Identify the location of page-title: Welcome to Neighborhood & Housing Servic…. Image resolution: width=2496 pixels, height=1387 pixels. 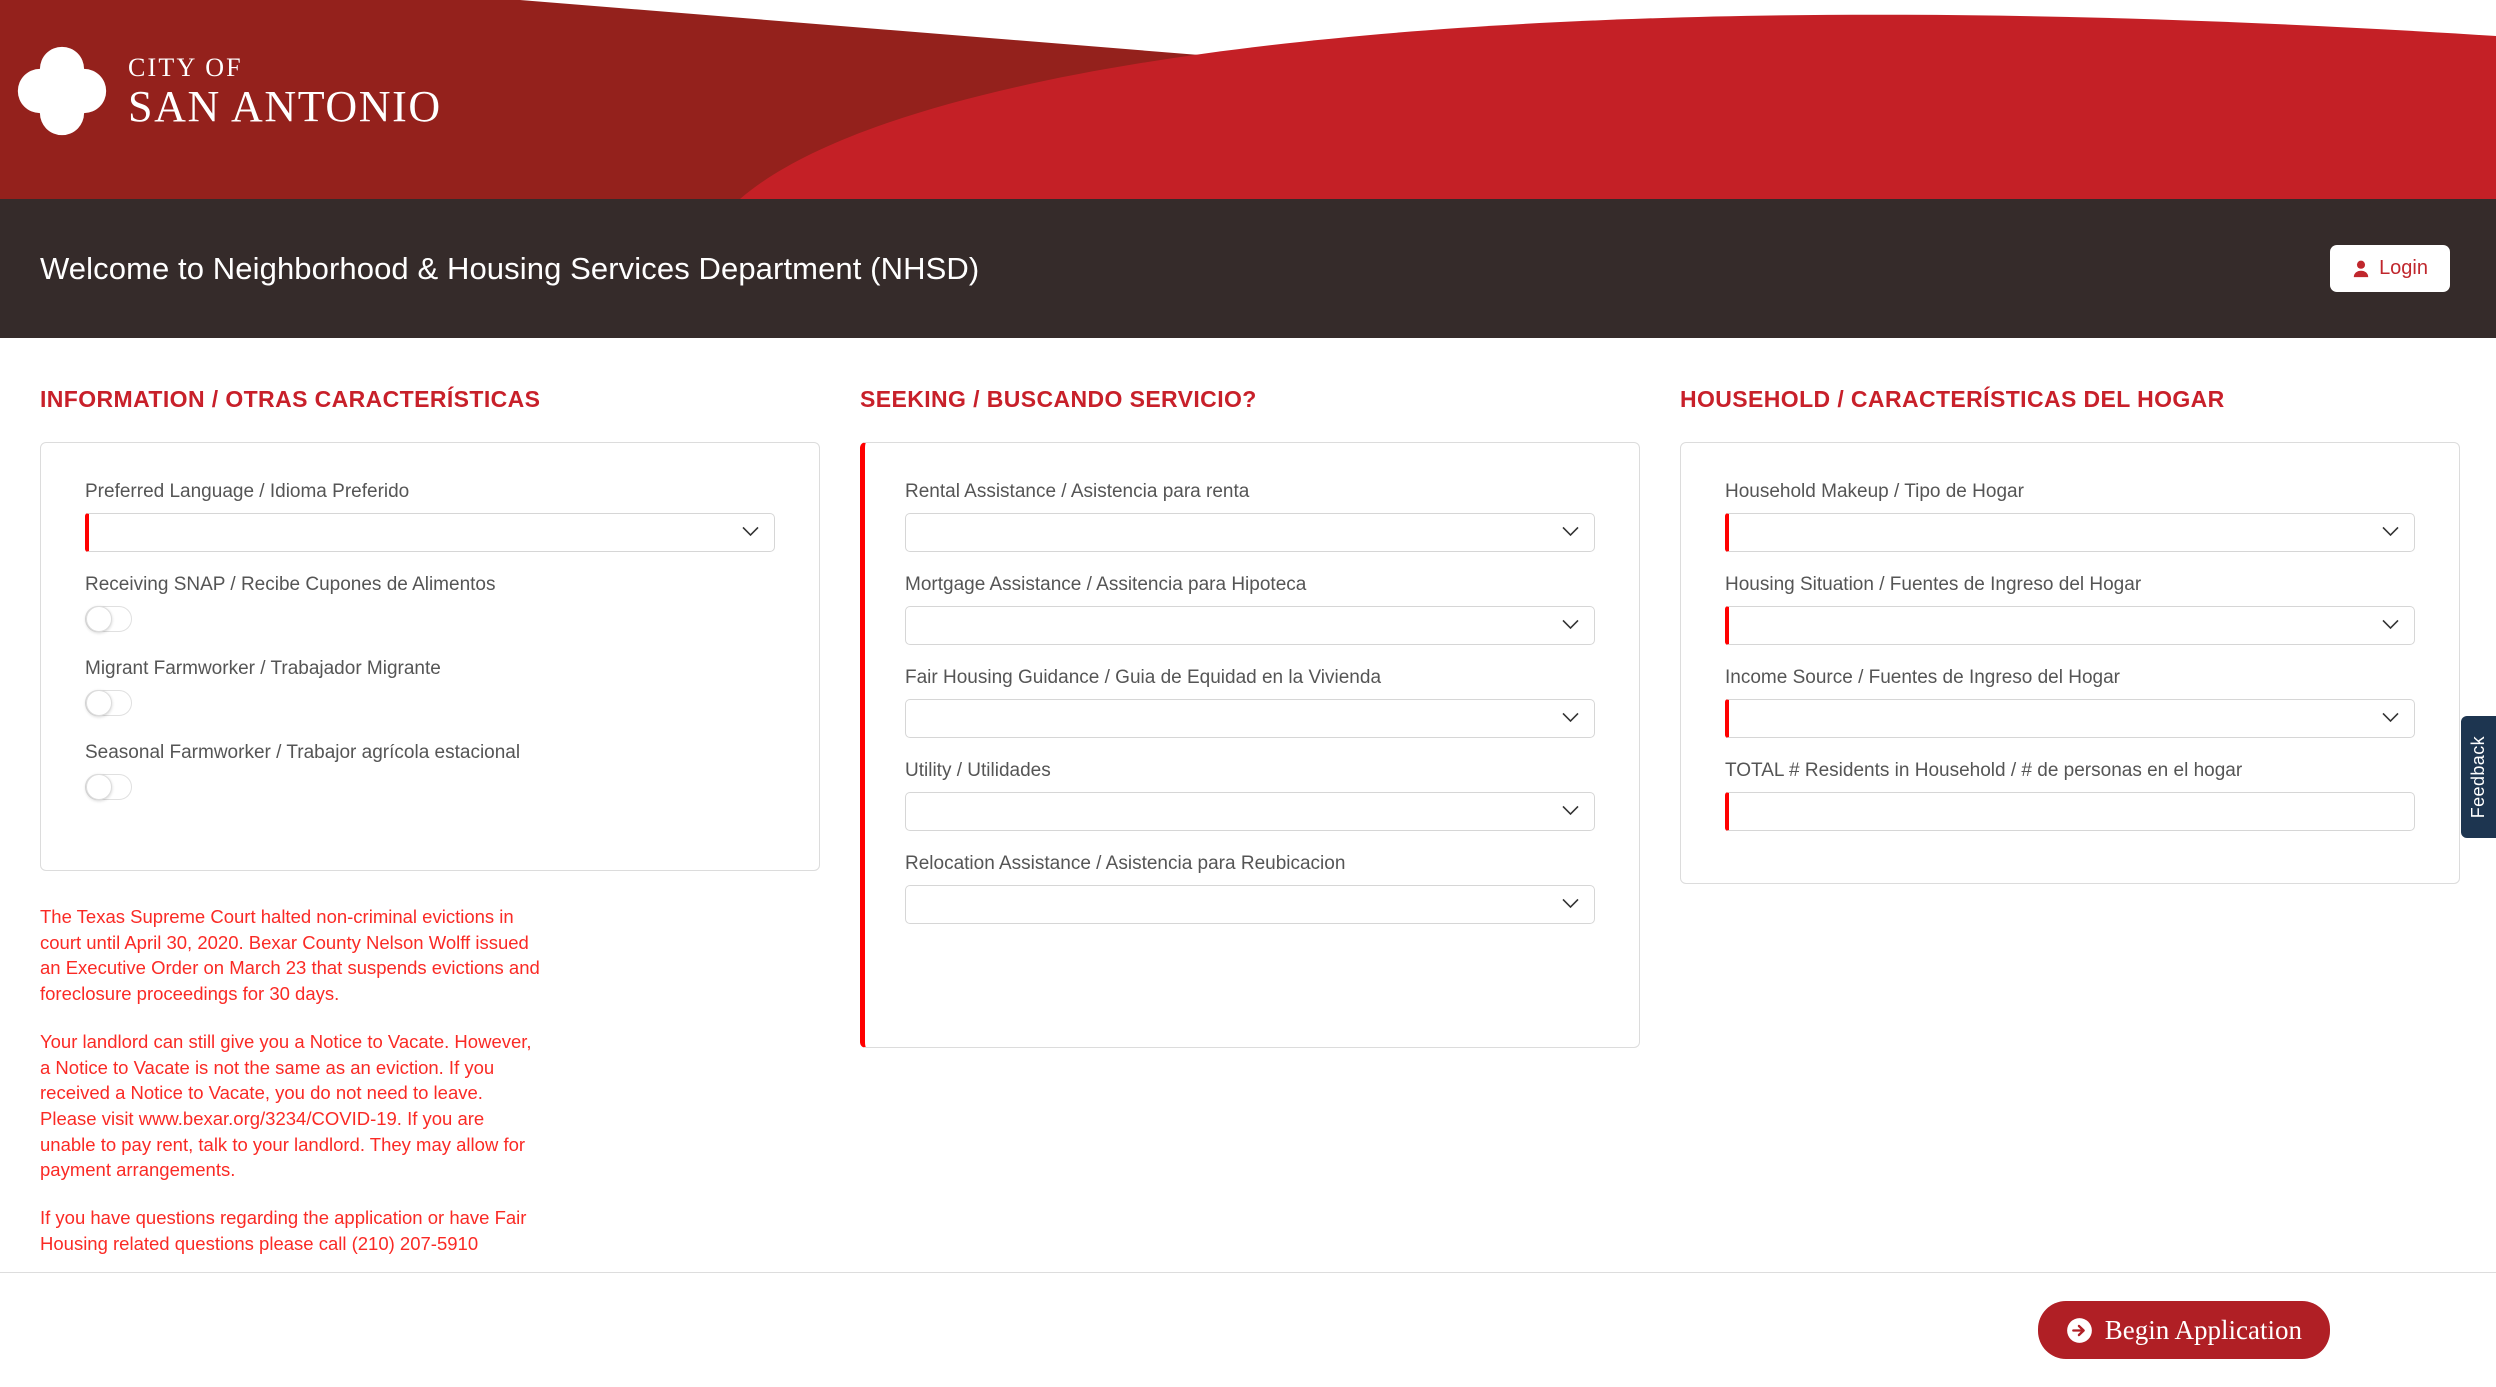
(510, 268).